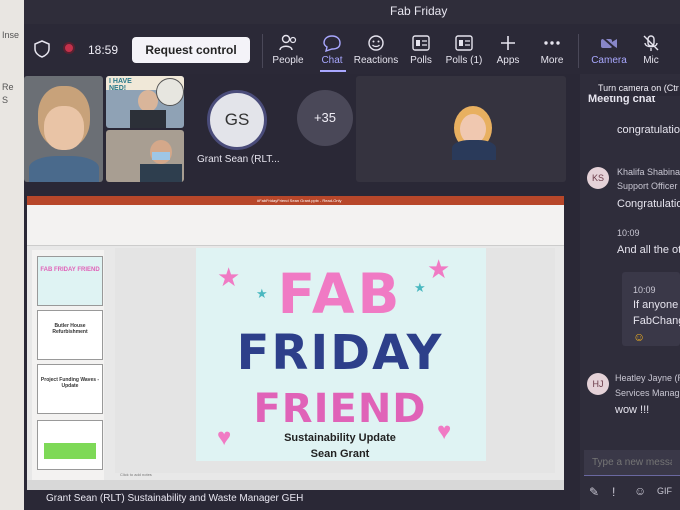  Describe the element at coordinates (376, 60) in the screenshot. I see `reactions-label: Reactions` at that location.